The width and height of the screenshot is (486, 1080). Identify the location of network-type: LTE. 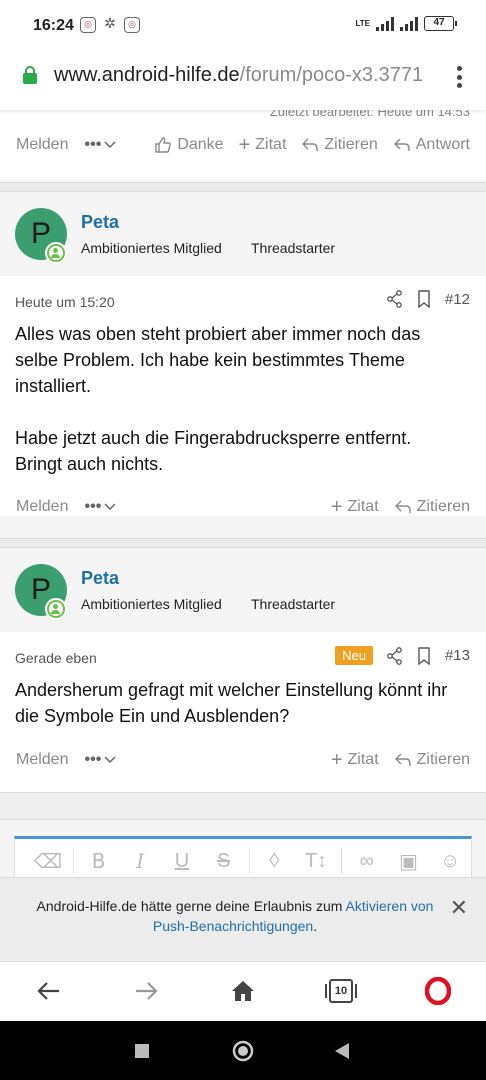
(362, 23).